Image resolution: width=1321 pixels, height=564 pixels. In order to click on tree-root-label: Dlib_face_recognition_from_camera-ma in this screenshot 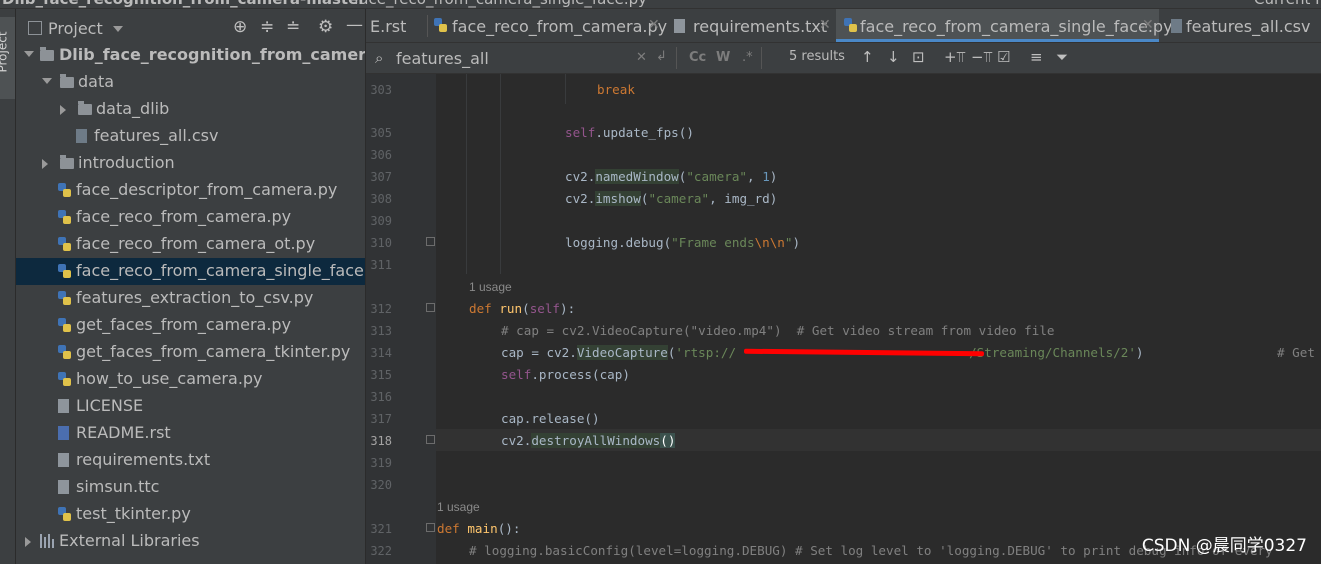, I will do `click(212, 54)`.